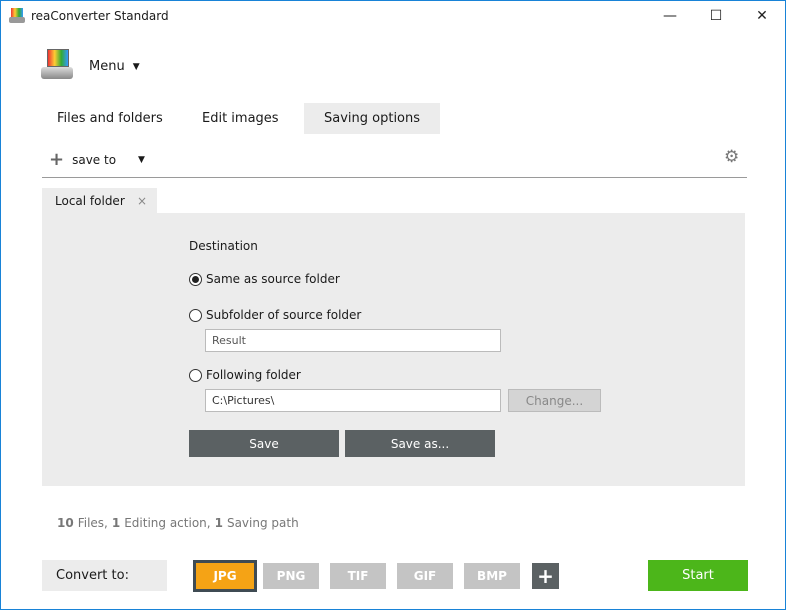  Describe the element at coordinates (116, 523) in the screenshot. I see `edit-count: 1` at that location.